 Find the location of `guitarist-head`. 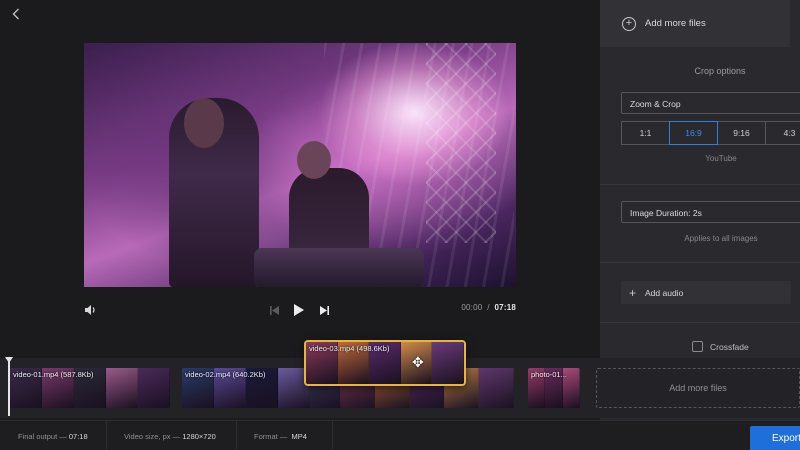

guitarist-head is located at coordinates (204, 123).